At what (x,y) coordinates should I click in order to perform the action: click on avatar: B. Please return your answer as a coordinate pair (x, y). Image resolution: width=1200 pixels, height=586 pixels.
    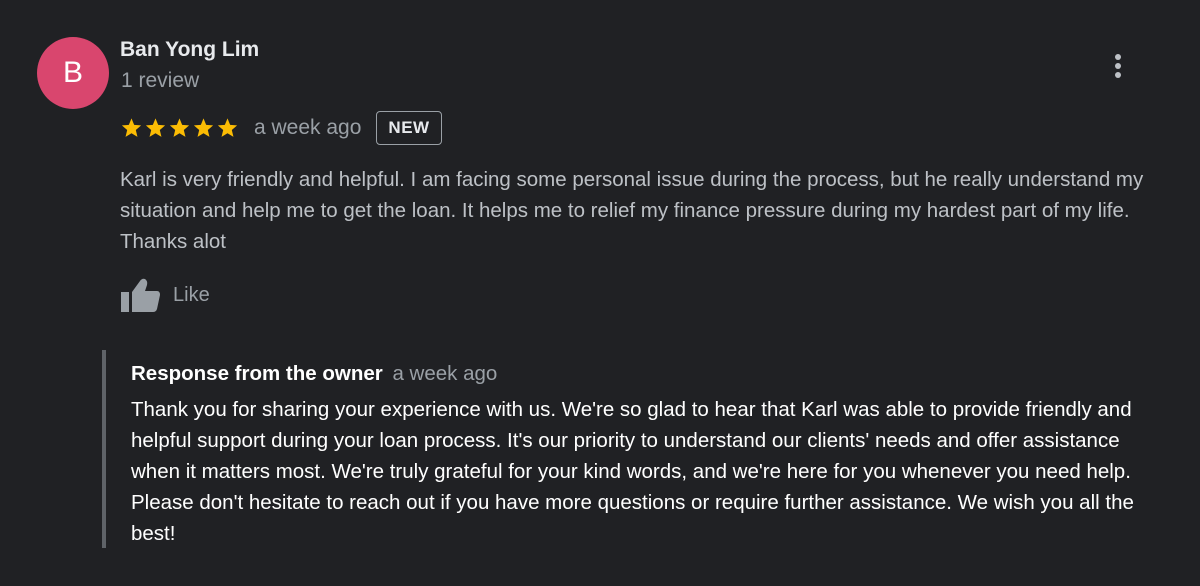
    Looking at the image, I should click on (73, 73).